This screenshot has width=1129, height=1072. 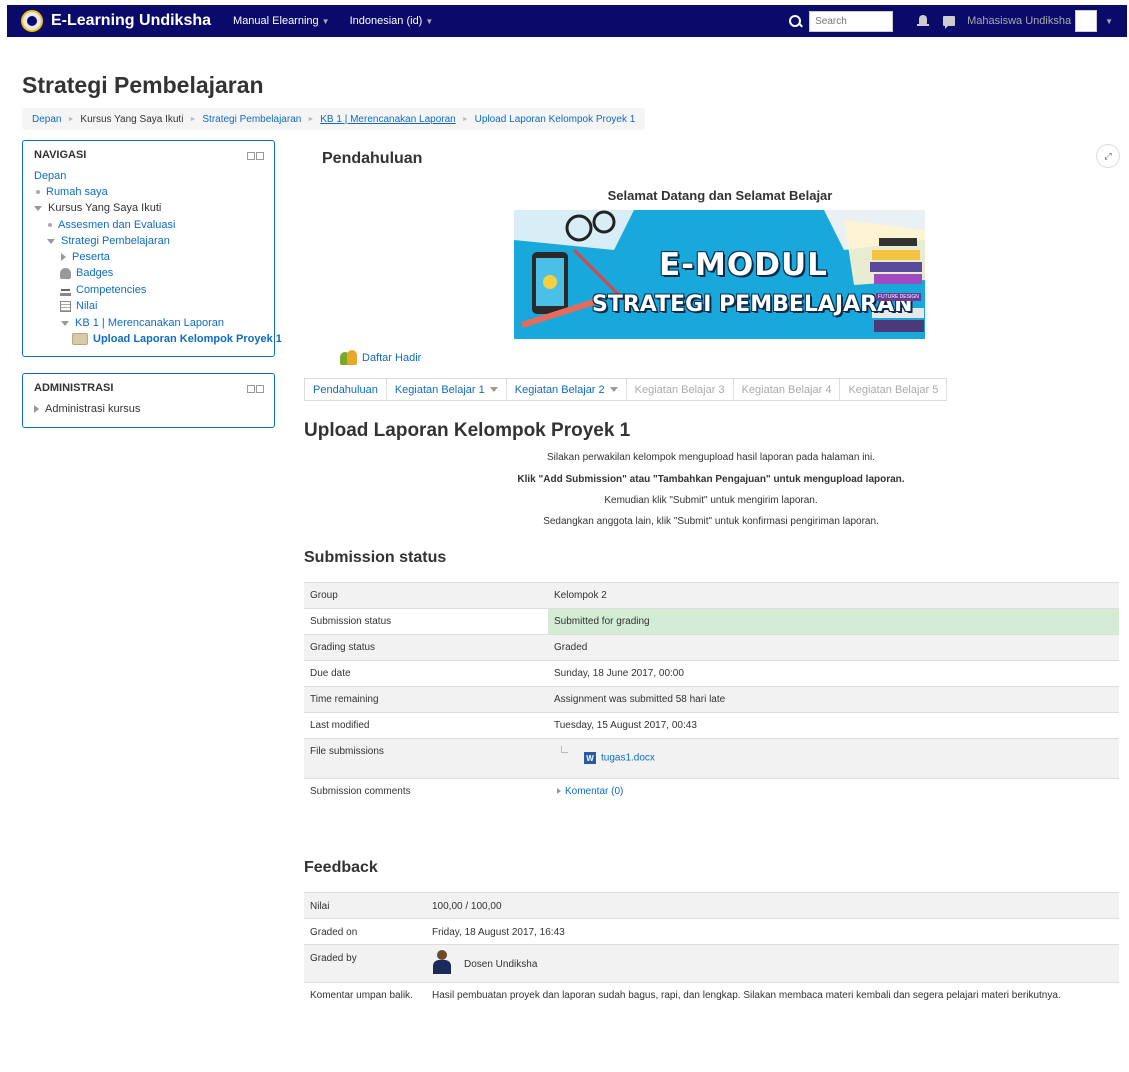 I want to click on nav-item-kursus: Kursus Yang Saya Ikuti, so click(x=97, y=208).